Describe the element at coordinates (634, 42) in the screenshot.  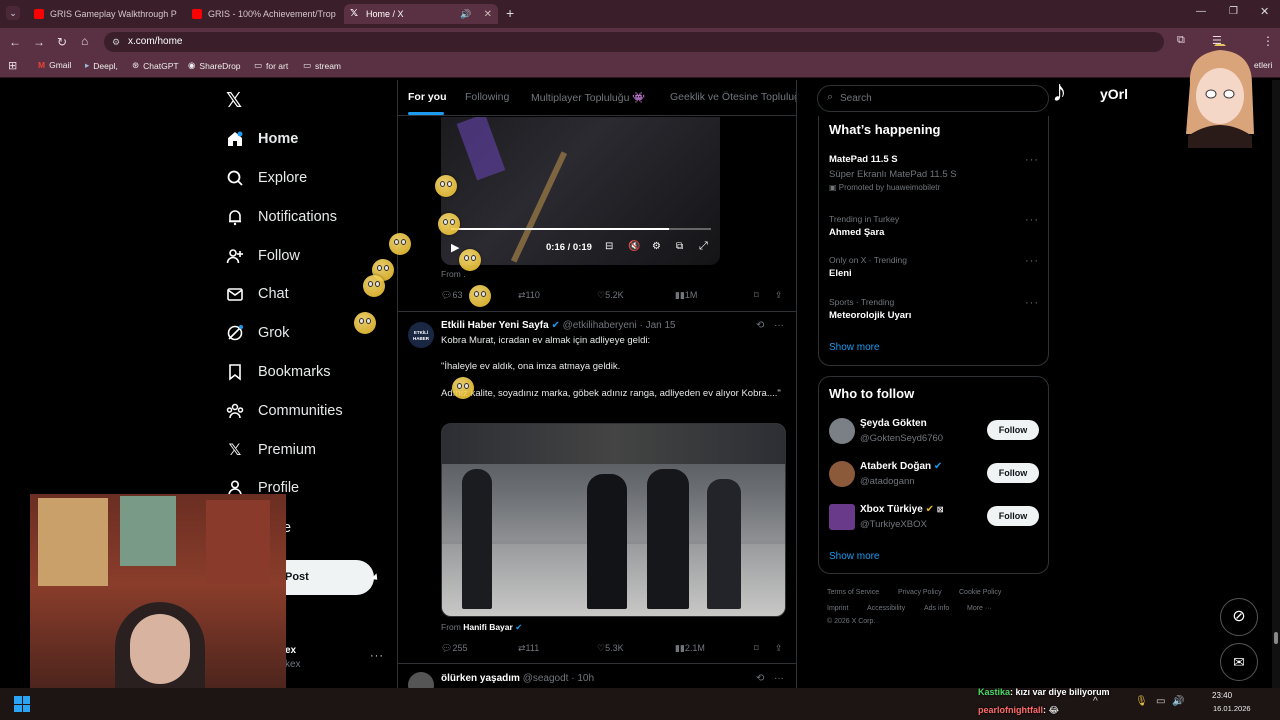
I see `address-bar: ⚙ x.com/home` at that location.